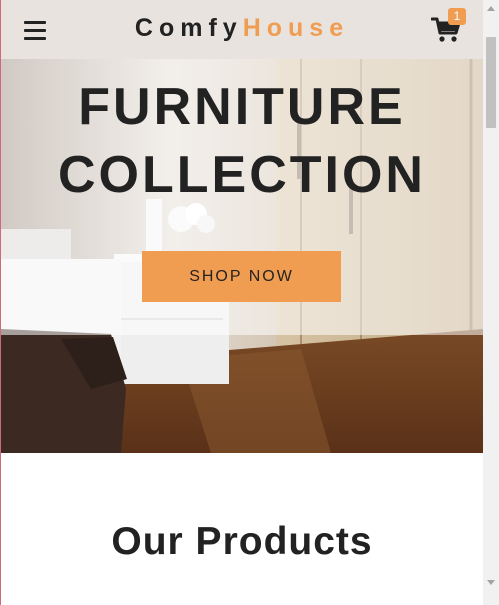  I want to click on products-section-title: Our Products, so click(242, 541).